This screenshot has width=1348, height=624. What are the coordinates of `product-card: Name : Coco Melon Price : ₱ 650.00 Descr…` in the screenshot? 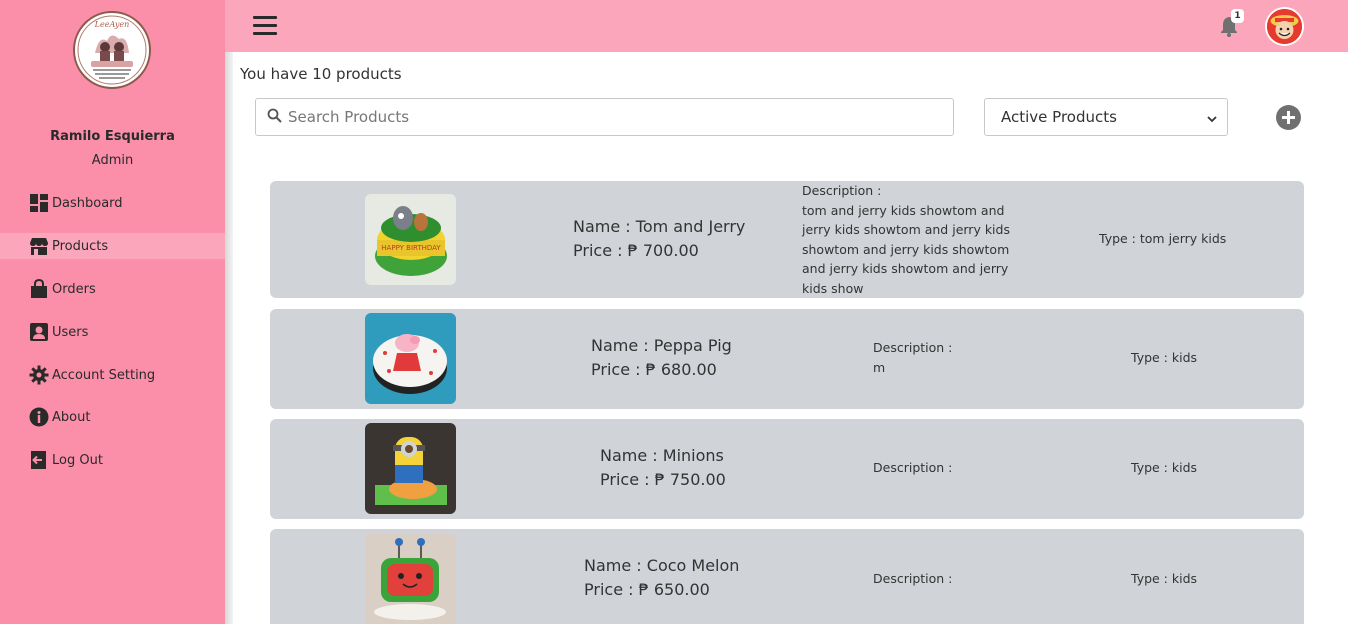 It's located at (787, 576).